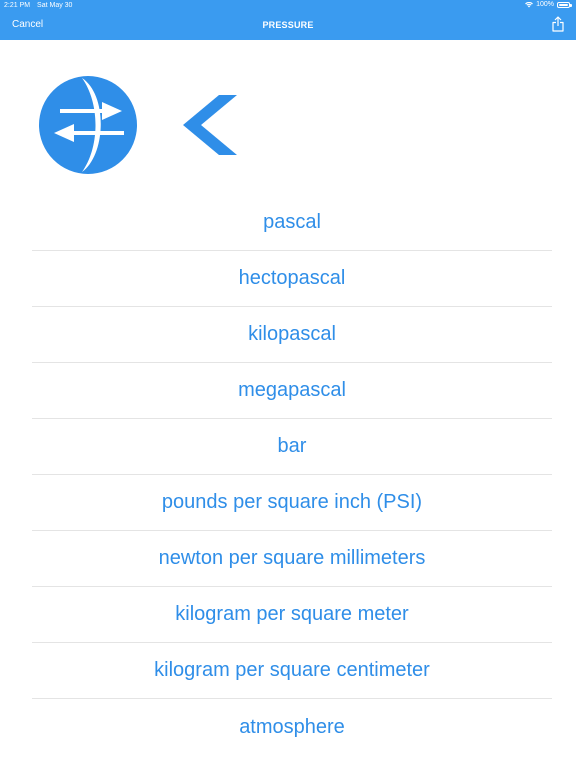  What do you see at coordinates (292, 391) in the screenshot?
I see `unit-item-megapascal: megapascal` at bounding box center [292, 391].